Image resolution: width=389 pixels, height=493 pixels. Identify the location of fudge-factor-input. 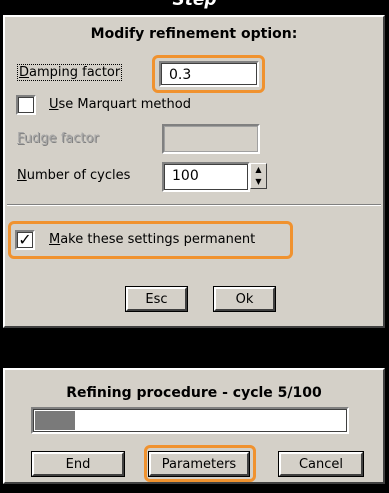
(211, 139).